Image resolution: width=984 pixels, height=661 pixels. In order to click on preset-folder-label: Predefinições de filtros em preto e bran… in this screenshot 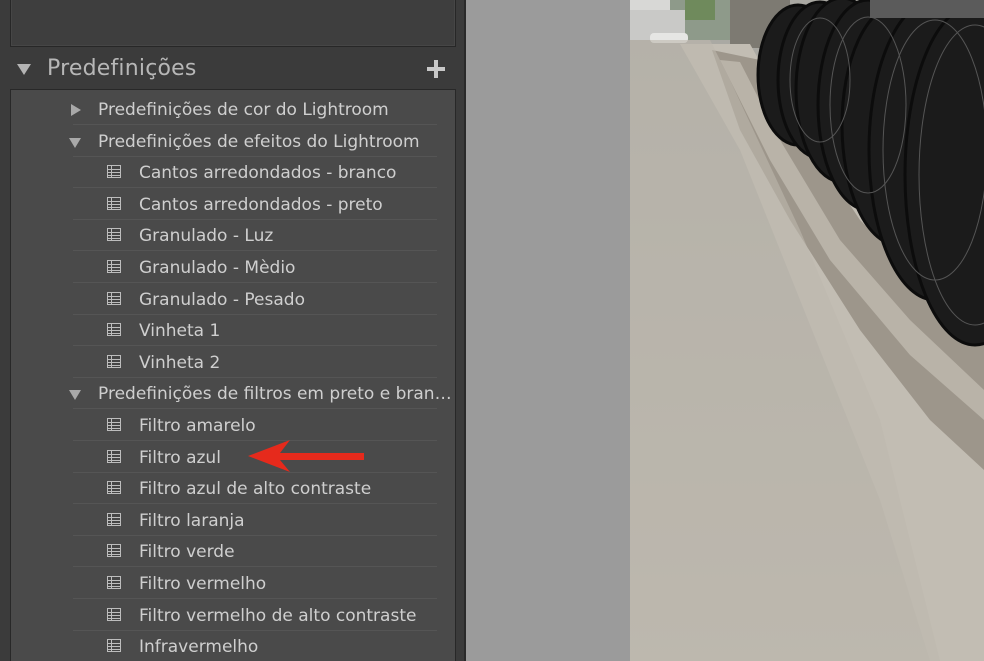, I will do `click(275, 394)`.